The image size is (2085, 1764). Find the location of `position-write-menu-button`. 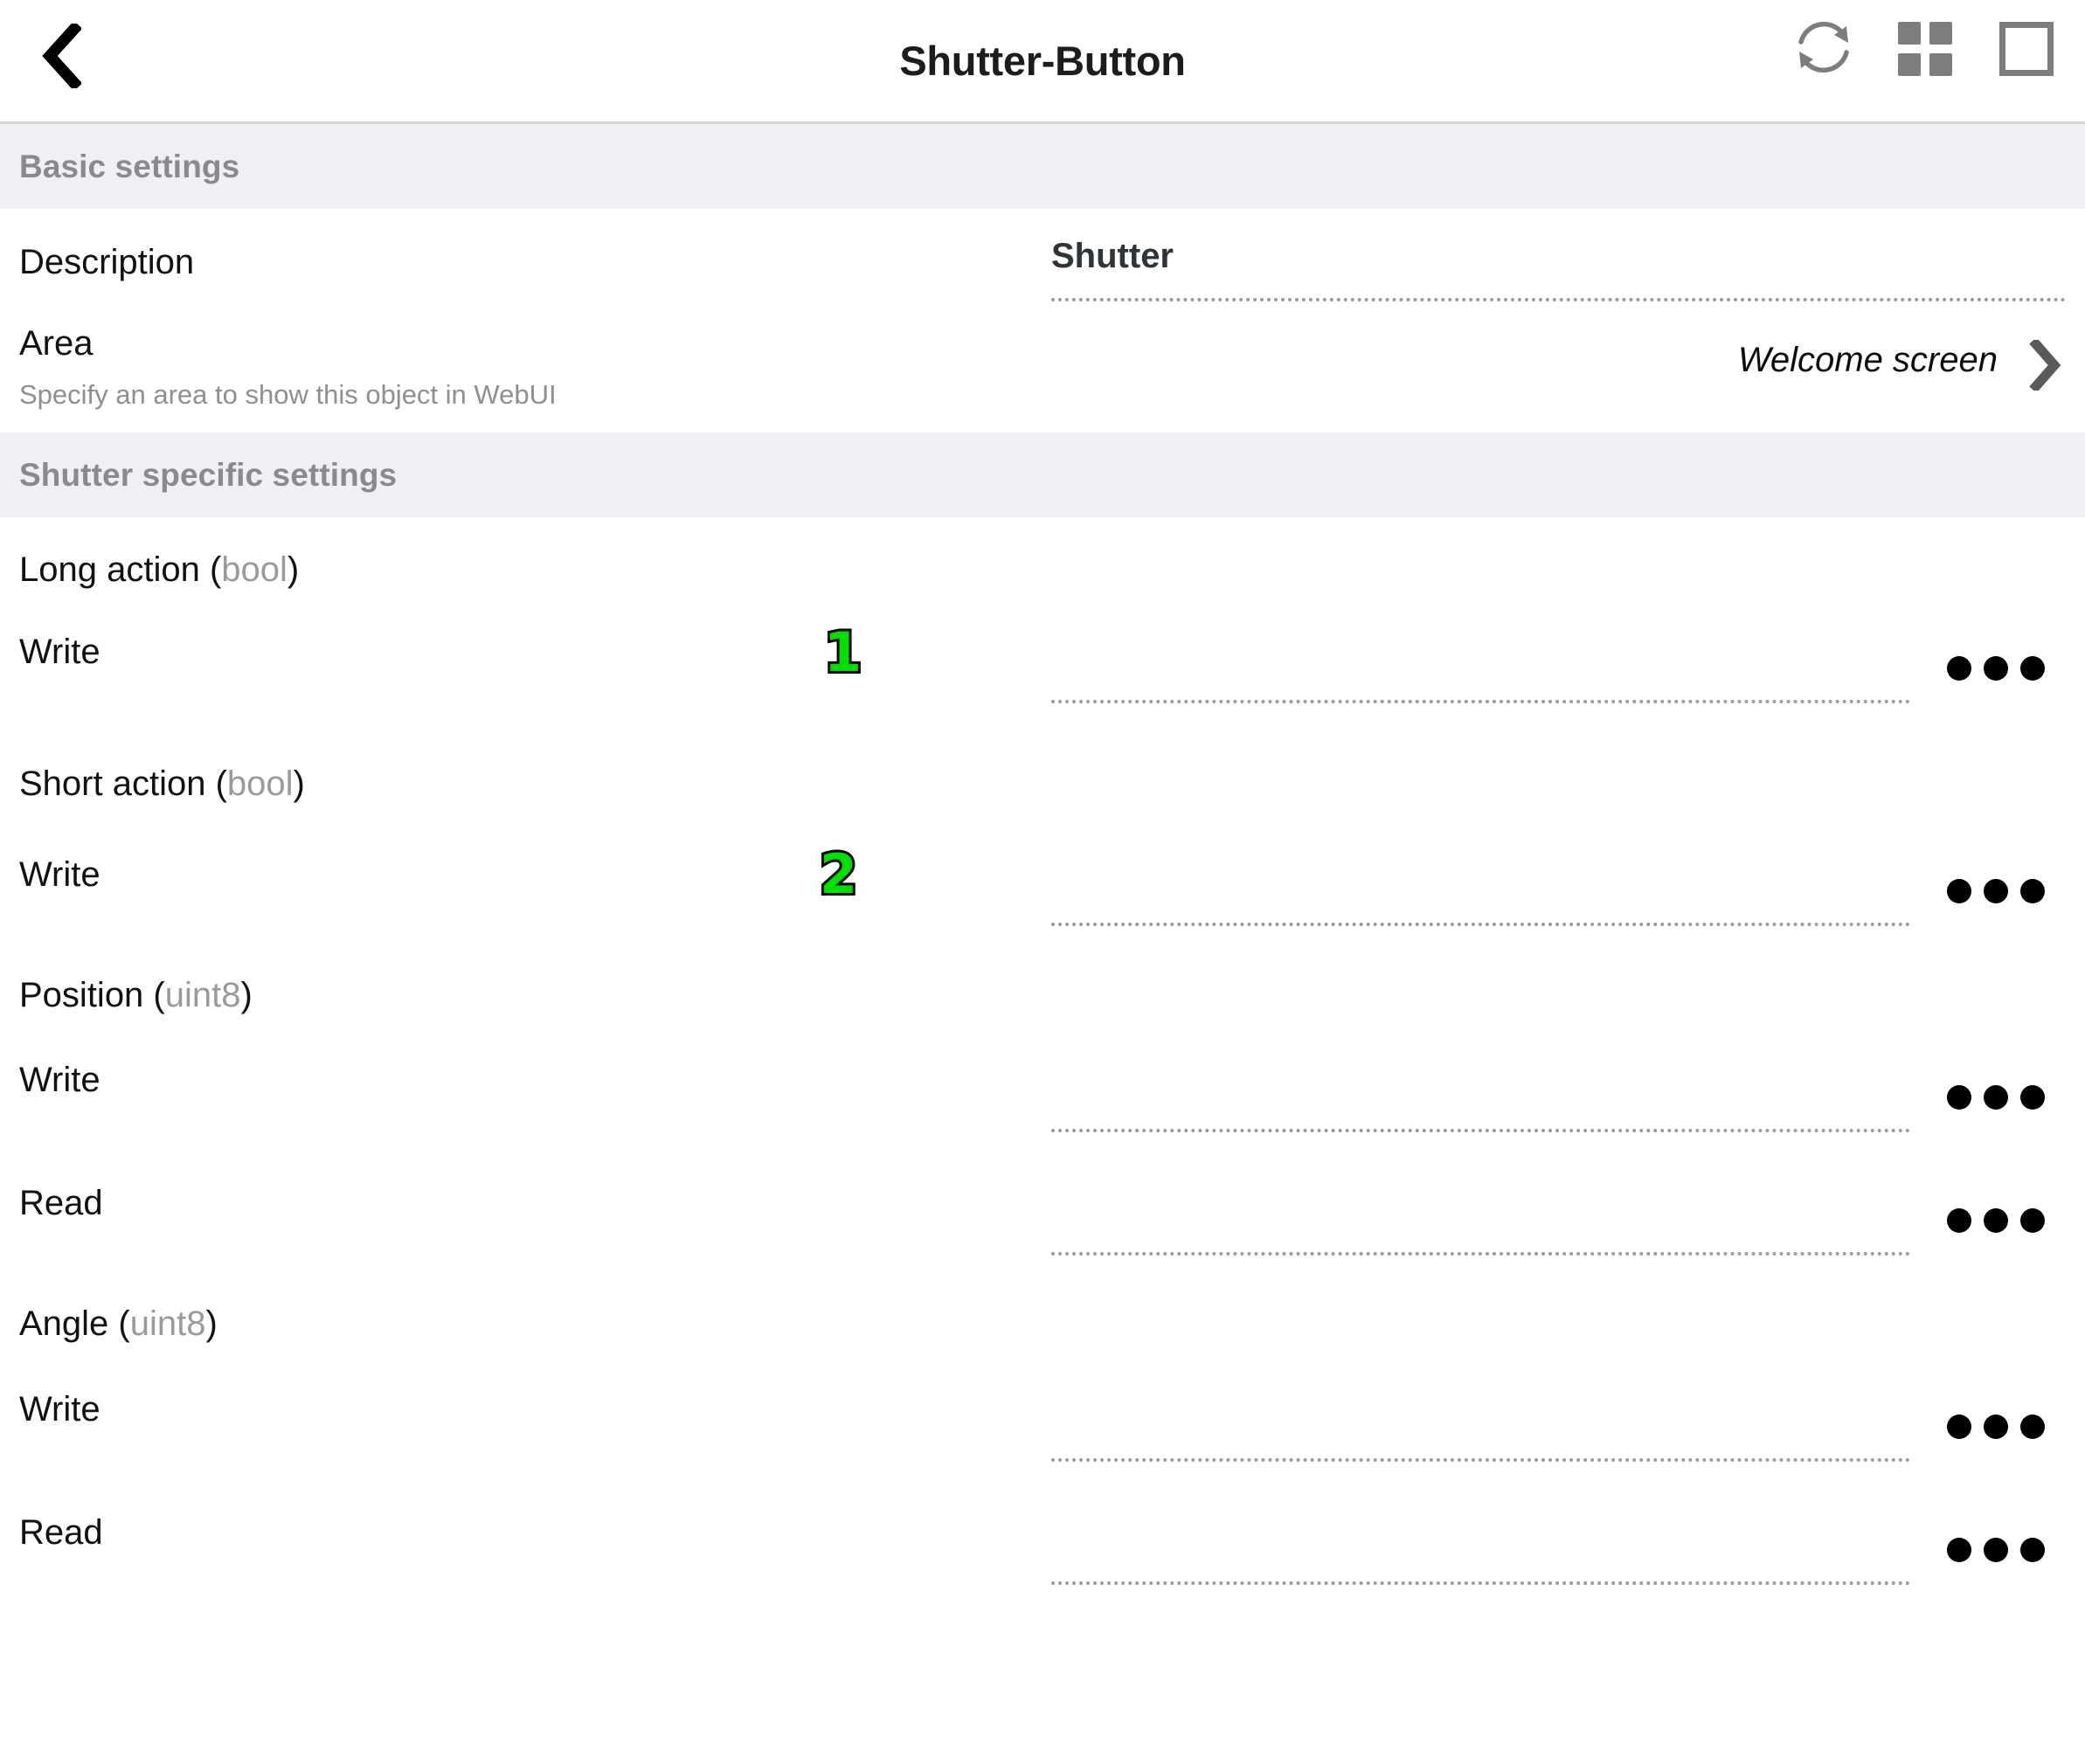

position-write-menu-button is located at coordinates (1996, 1097).